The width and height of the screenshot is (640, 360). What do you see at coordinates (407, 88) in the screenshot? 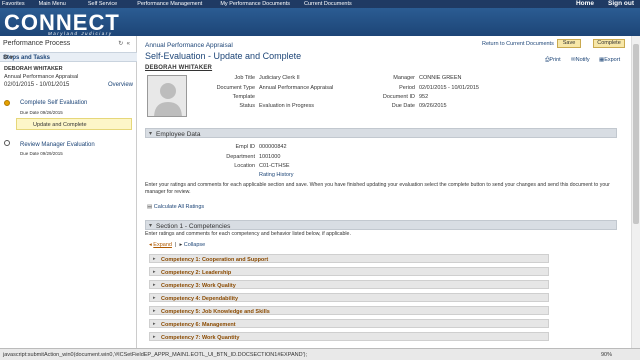
I see `period-label: Period` at bounding box center [407, 88].